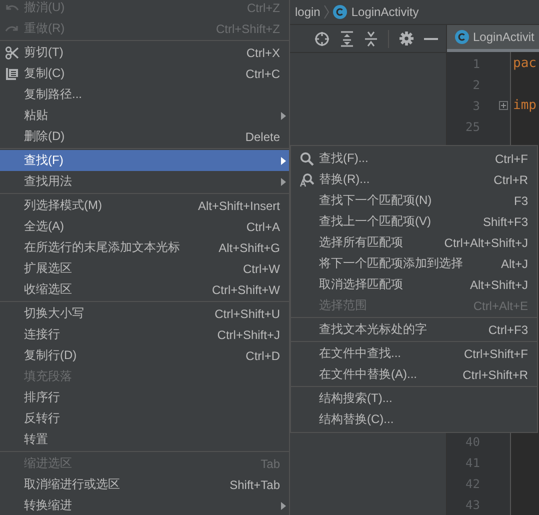 This screenshot has height=515, width=539. Describe the element at coordinates (144, 505) in the screenshot. I see `menu-item: 转换缩进` at that location.